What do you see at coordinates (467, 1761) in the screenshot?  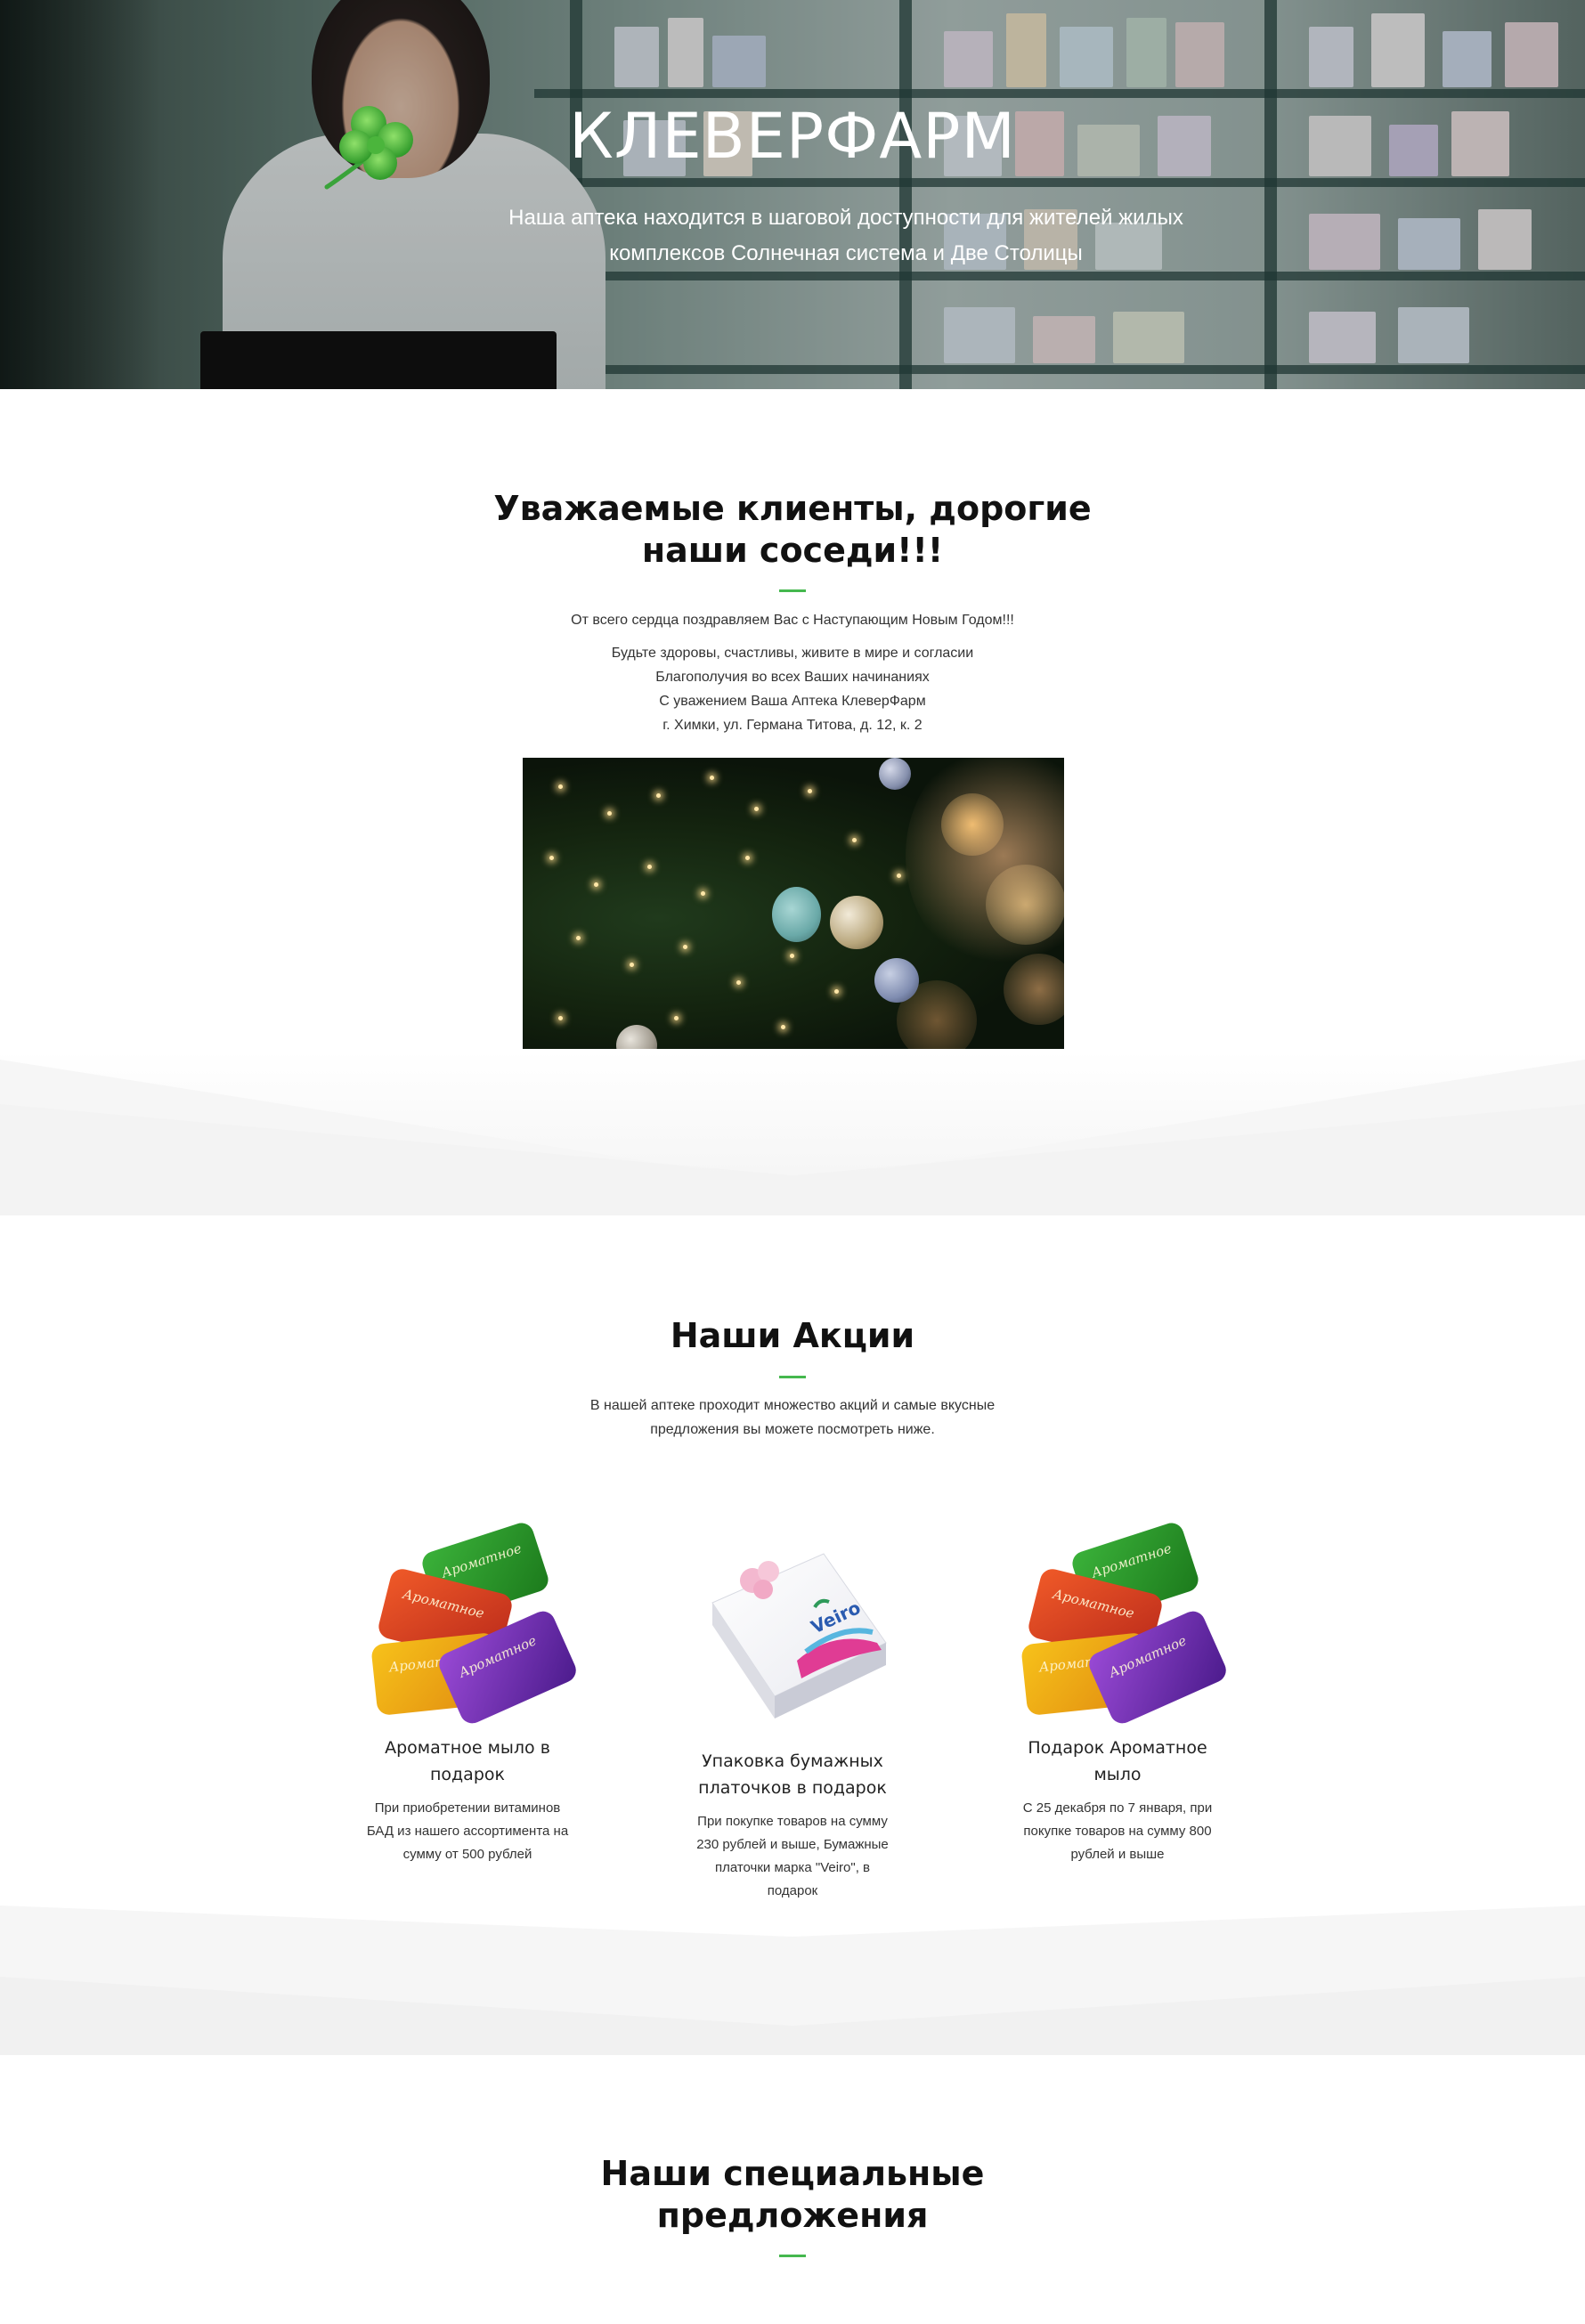 I see `promo-title: Ароматное мыло в подарок` at bounding box center [467, 1761].